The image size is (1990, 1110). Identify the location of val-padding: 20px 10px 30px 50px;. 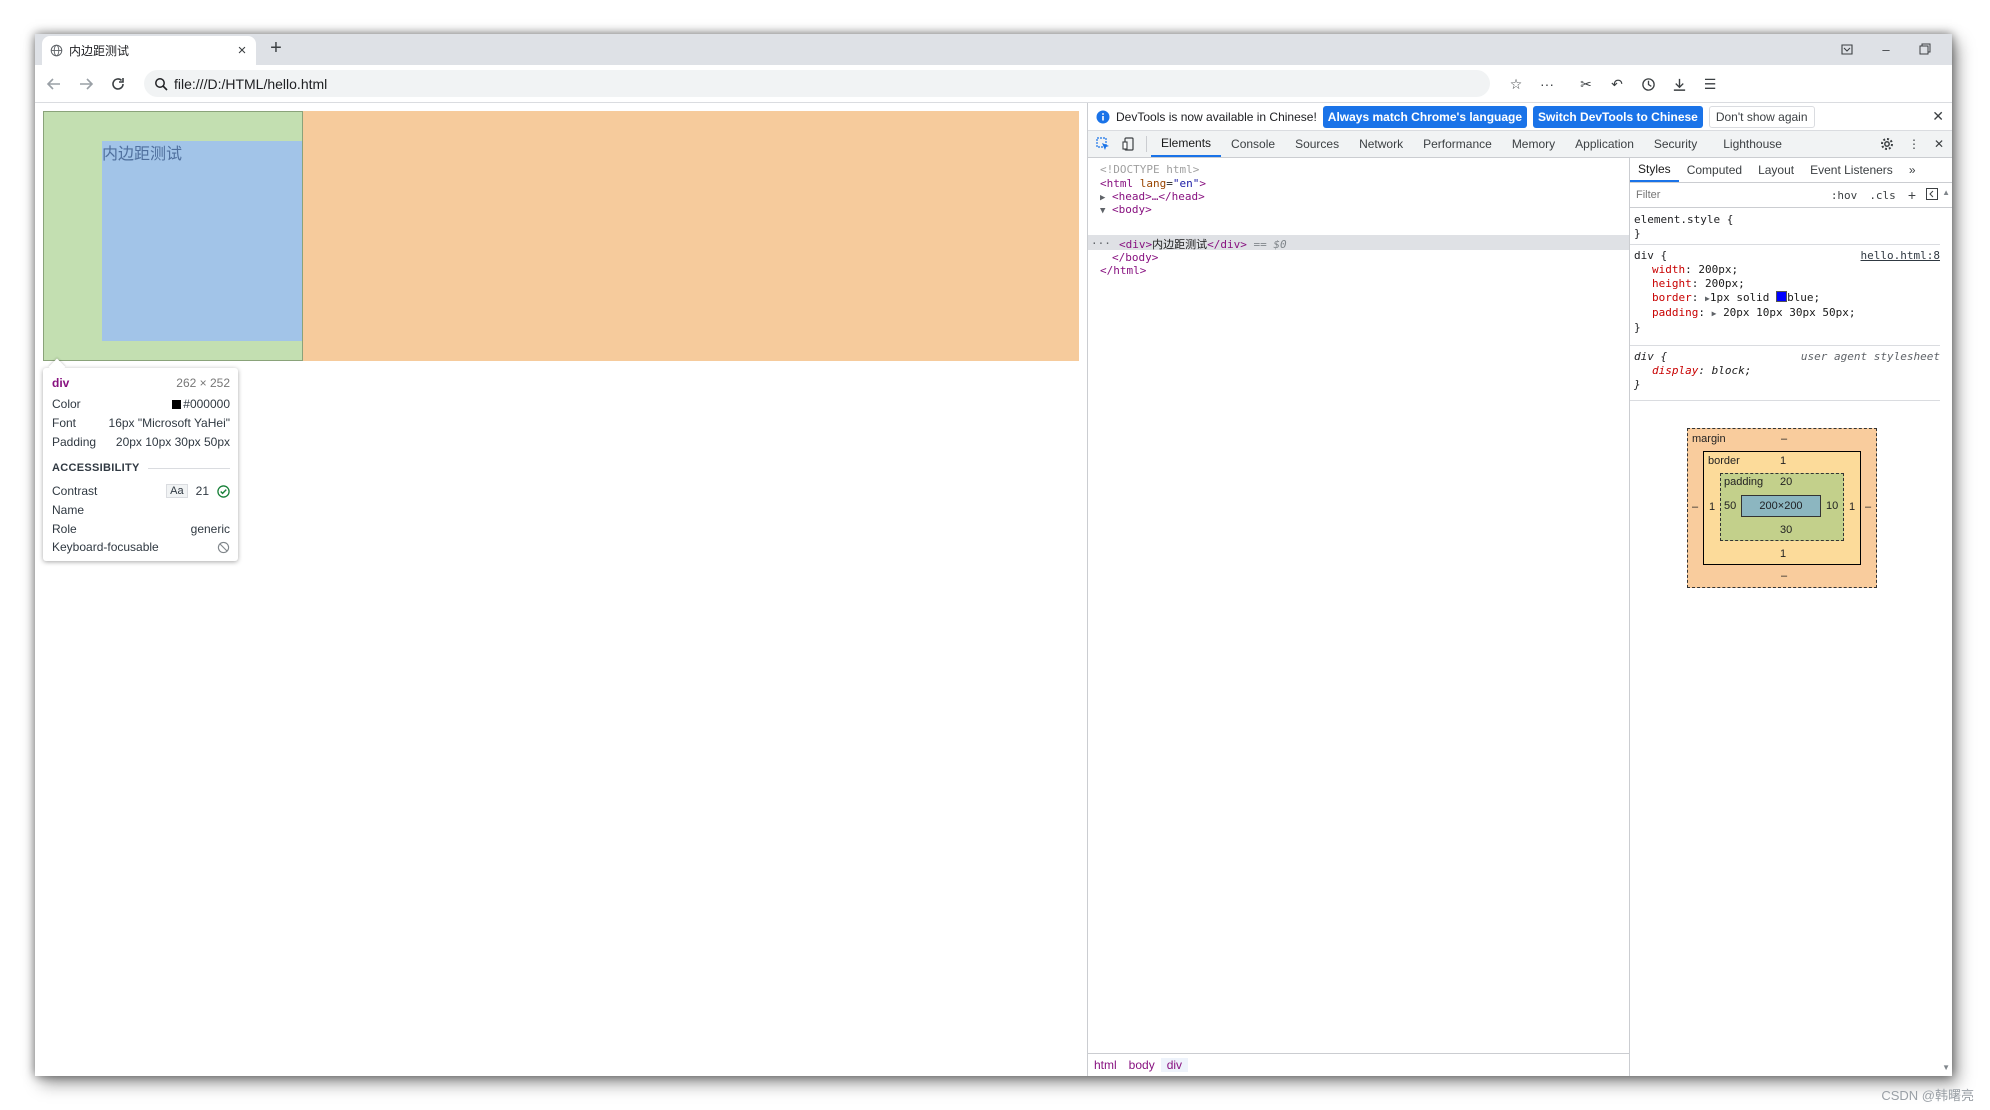
(1789, 312).